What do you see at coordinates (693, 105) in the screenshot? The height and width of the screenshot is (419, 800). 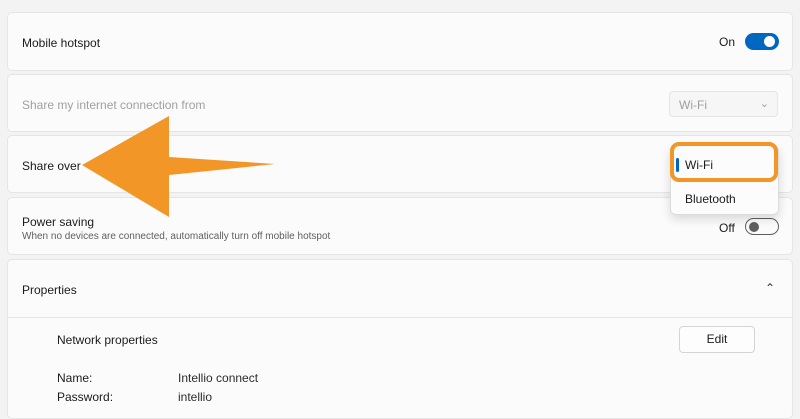 I see `share-from-value: Wi-Fi` at bounding box center [693, 105].